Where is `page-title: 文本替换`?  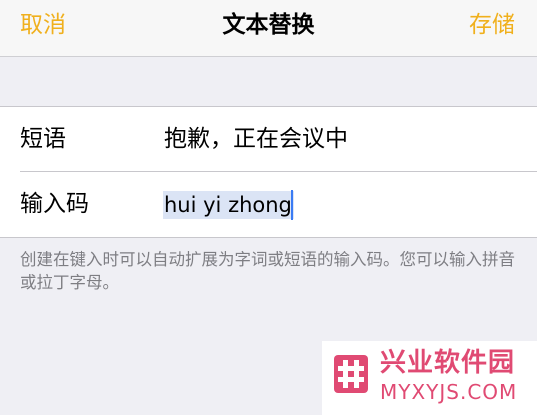 page-title: 文本替换 is located at coordinates (268, 25).